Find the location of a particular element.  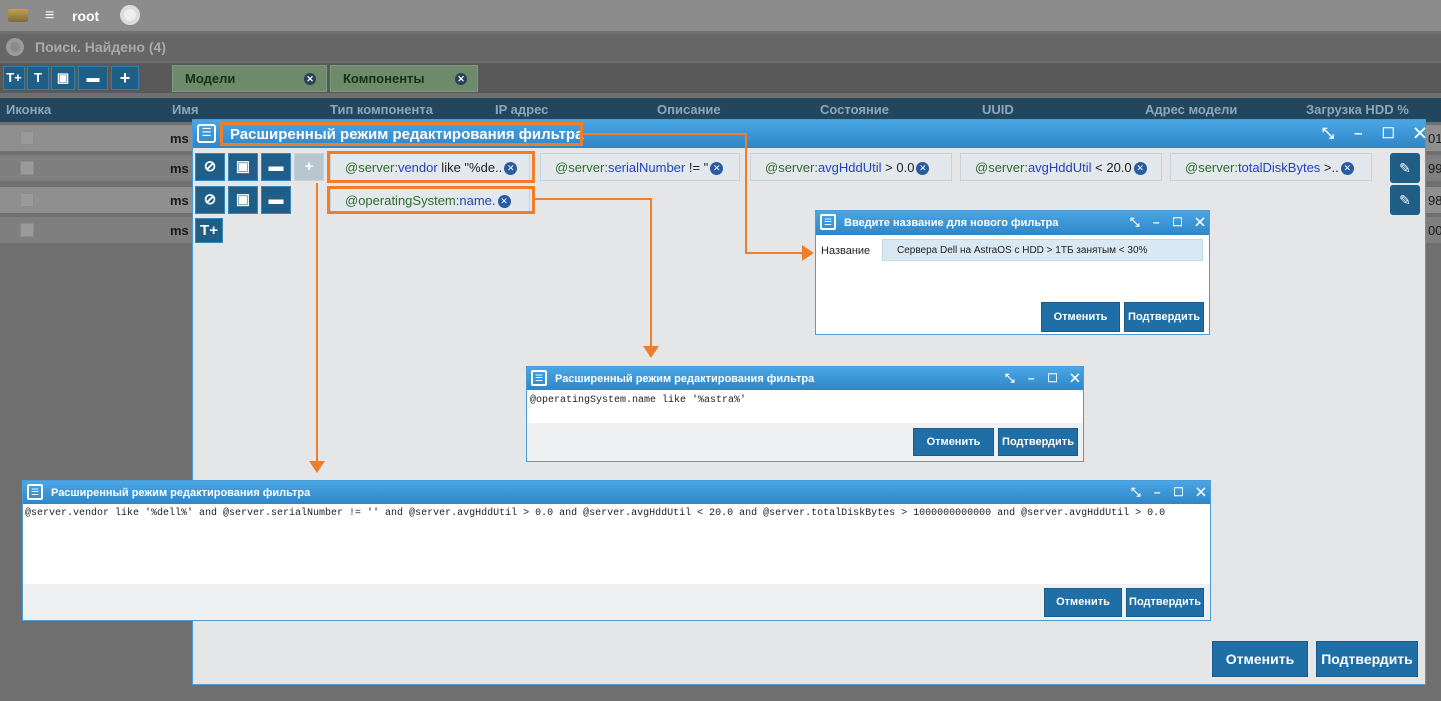

chip-key: totalDiskBytes is located at coordinates (1279, 167).